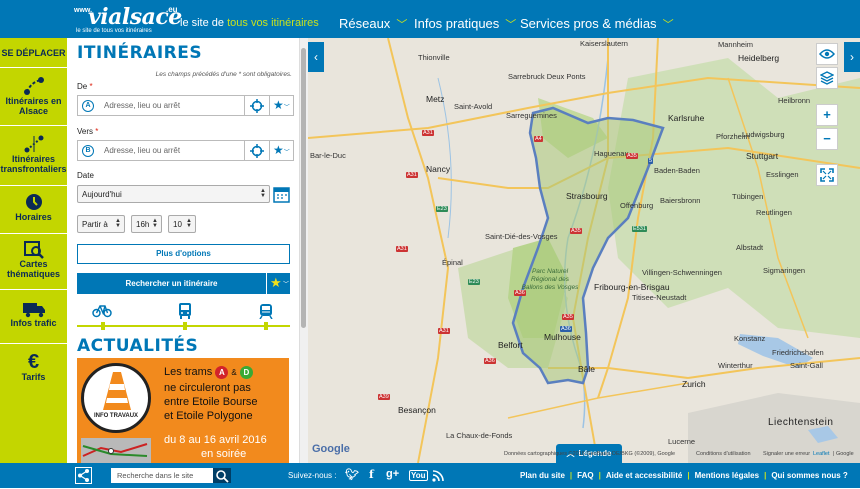 The width and height of the screenshot is (860, 489). Describe the element at coordinates (162, 475) in the screenshot. I see `site-search-input: Recherche dans le site` at that location.